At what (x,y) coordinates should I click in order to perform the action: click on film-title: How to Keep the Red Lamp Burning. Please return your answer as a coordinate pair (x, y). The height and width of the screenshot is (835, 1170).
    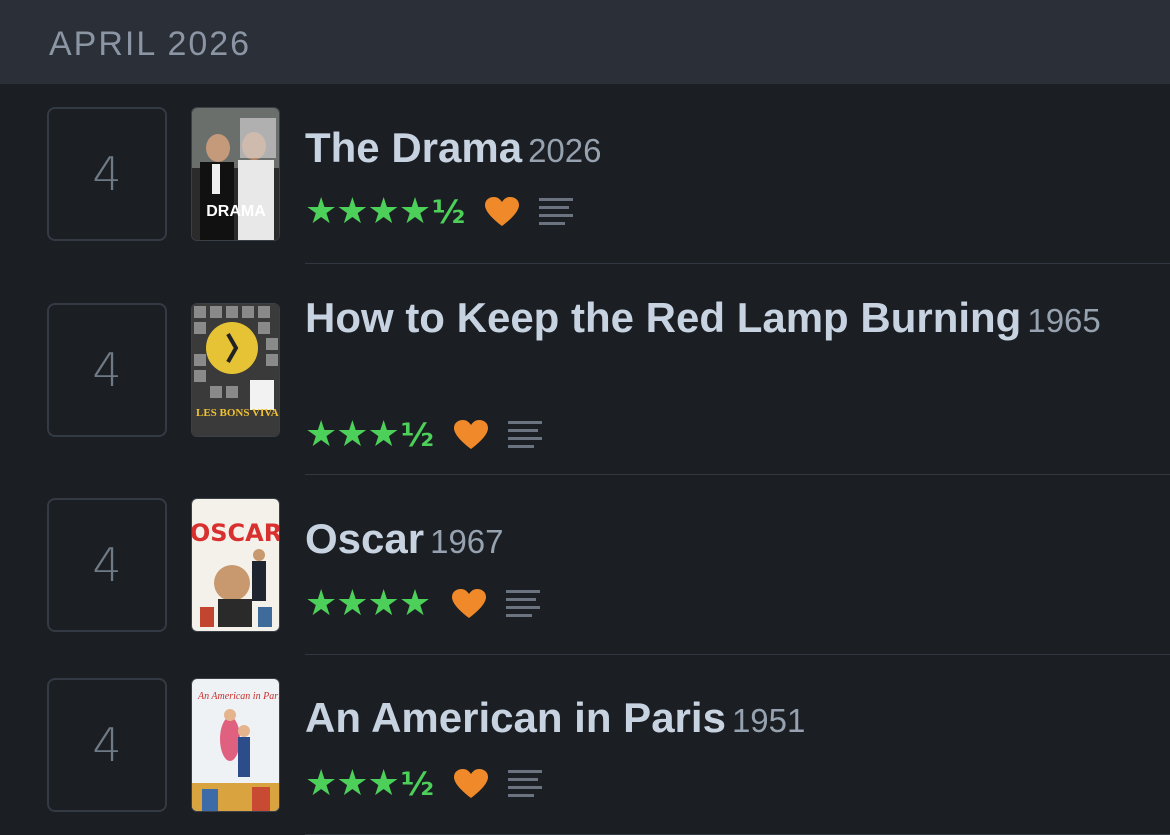
    Looking at the image, I should click on (663, 317).